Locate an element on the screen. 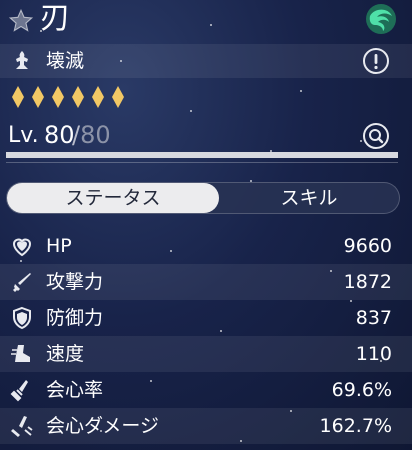 The width and height of the screenshot is (412, 450). rarity-diamonds is located at coordinates (68, 97).